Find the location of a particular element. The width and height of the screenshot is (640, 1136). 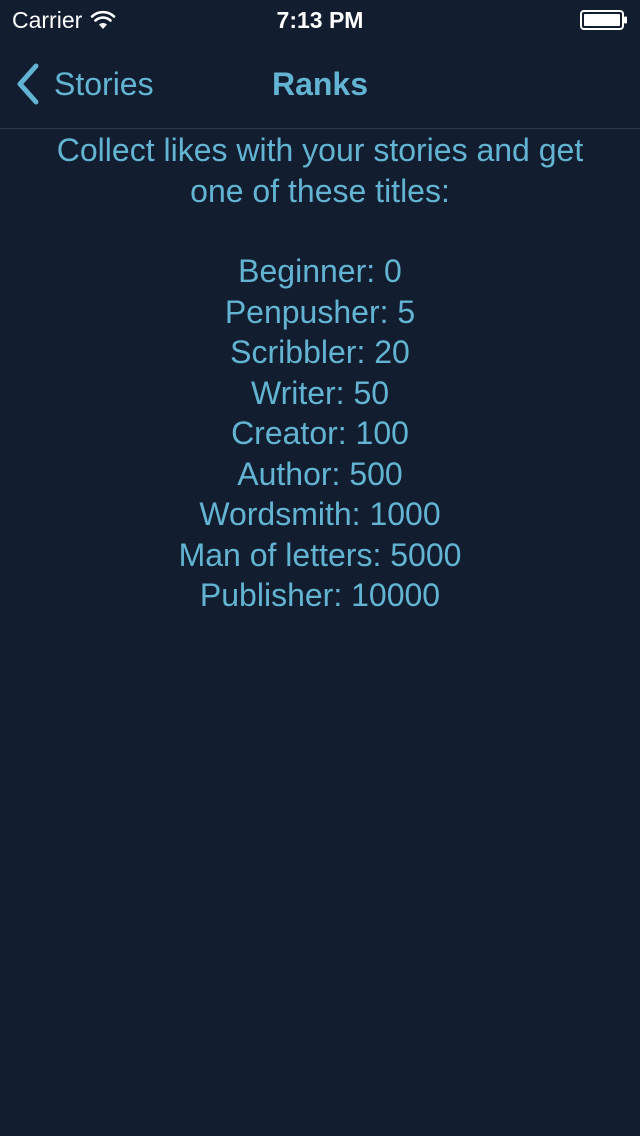

rank-item-creator: Creator: 100 is located at coordinates (320, 433).